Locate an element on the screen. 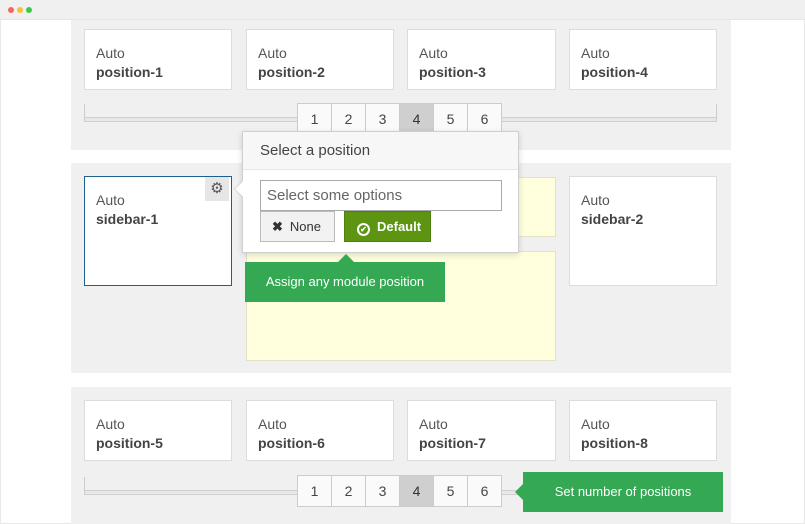 The height and width of the screenshot is (524, 805). position-count-pager: 1 2 3 4 5 6 is located at coordinates (399, 491).